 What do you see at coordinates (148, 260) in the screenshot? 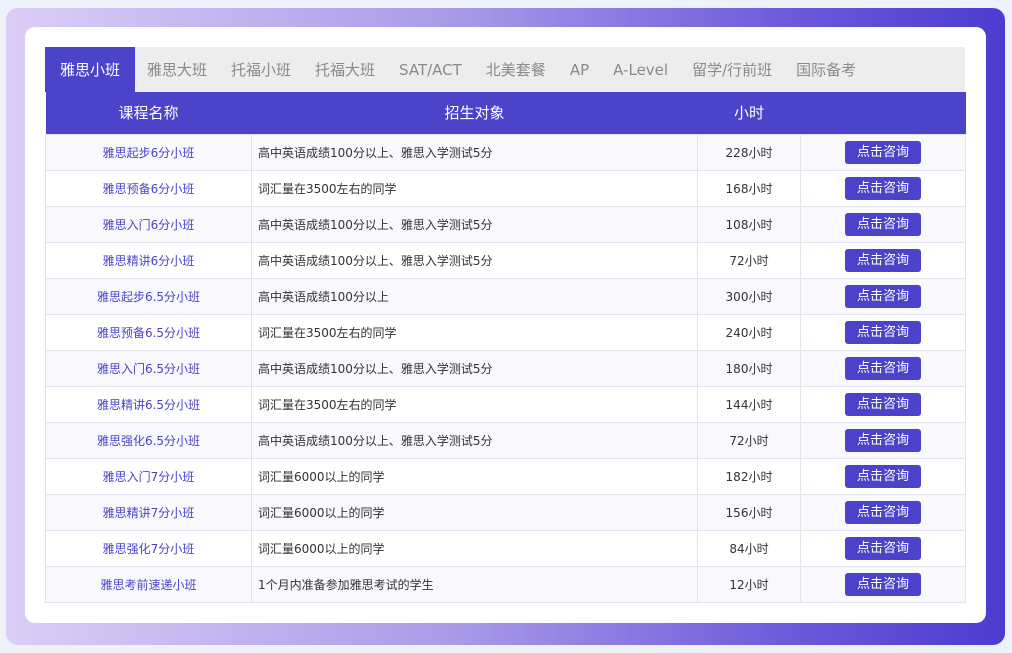
I see `course-name: 雅思精讲6分小班` at bounding box center [148, 260].